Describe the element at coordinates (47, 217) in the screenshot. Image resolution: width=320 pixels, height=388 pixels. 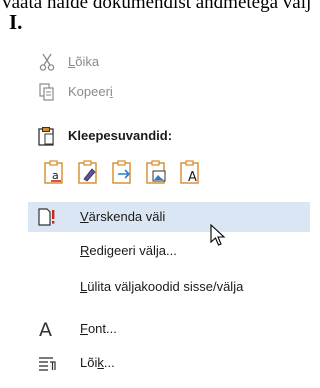
I see `update-field-icon` at that location.